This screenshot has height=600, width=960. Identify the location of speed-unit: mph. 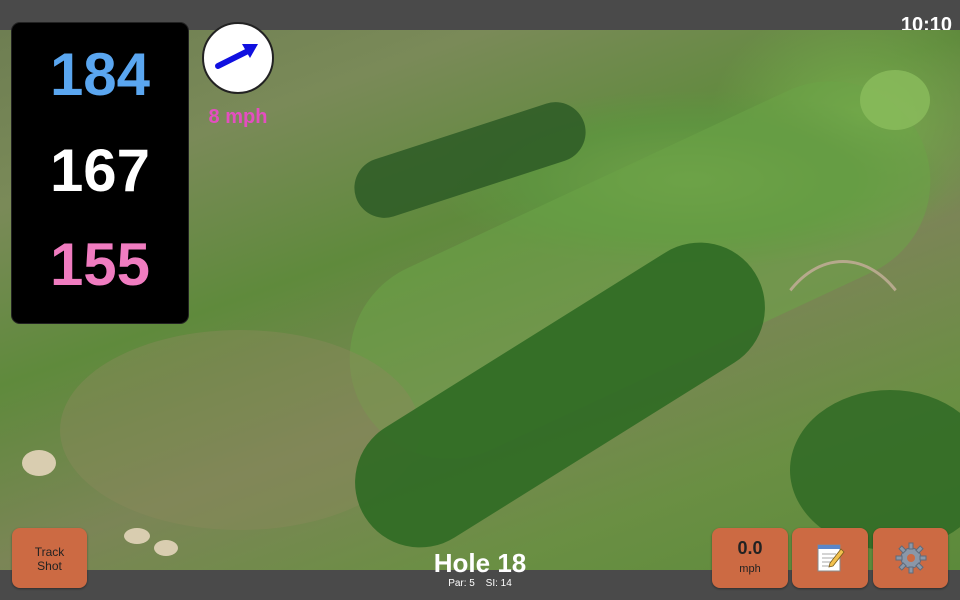
(750, 569).